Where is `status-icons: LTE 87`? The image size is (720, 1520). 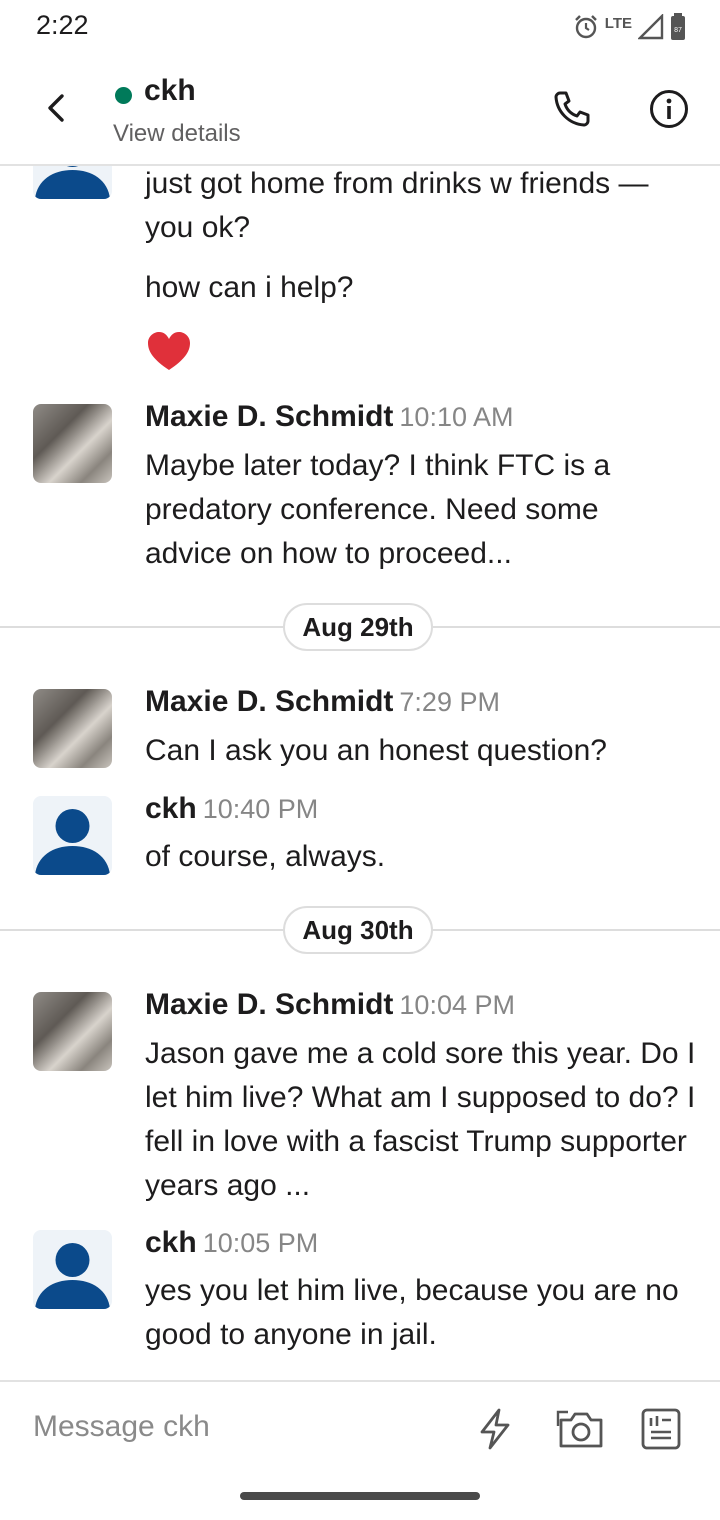
status-icons: LTE 87 is located at coordinates (629, 27).